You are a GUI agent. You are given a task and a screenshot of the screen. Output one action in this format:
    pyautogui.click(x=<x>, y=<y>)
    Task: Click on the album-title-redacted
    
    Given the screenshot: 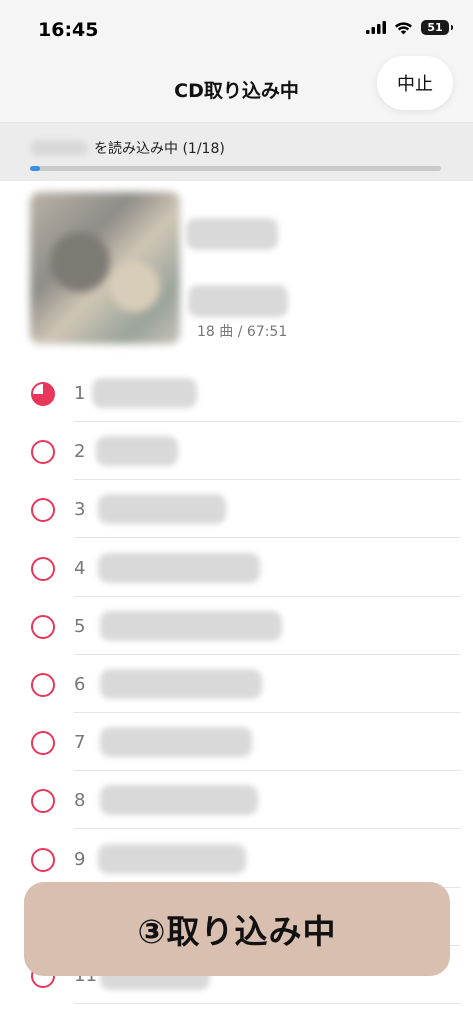 What is the action you would take?
    pyautogui.click(x=232, y=234)
    